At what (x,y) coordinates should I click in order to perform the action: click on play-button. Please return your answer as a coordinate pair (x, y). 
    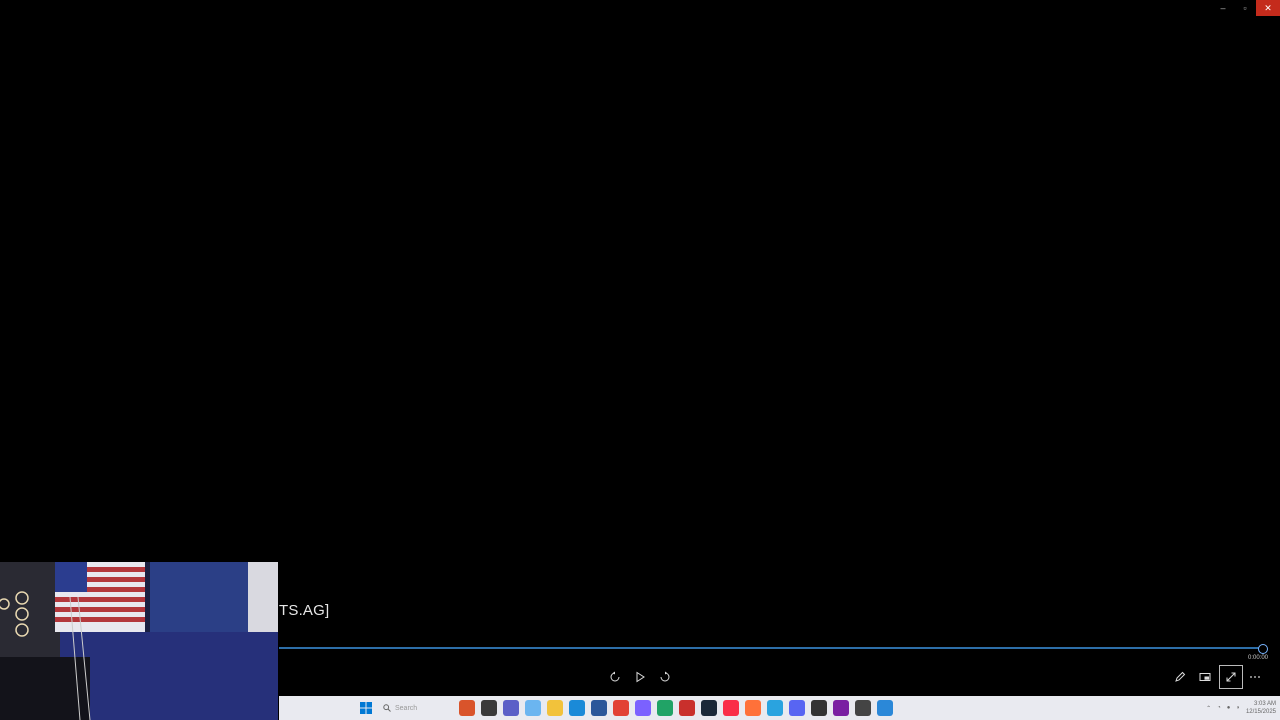
    Looking at the image, I should click on (640, 677).